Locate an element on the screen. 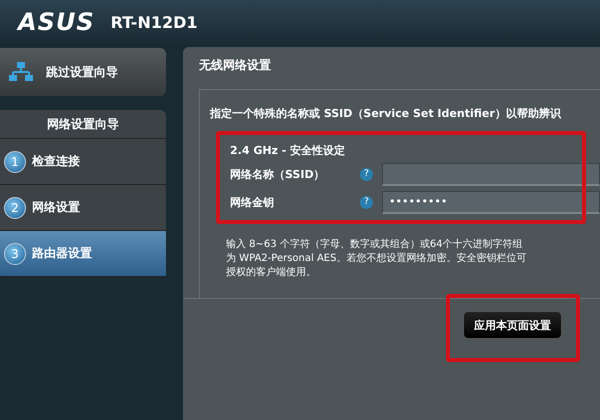 Image resolution: width=600 pixels, height=420 pixels. skip-wizard-button: 跳过设置向导 is located at coordinates (83, 72).